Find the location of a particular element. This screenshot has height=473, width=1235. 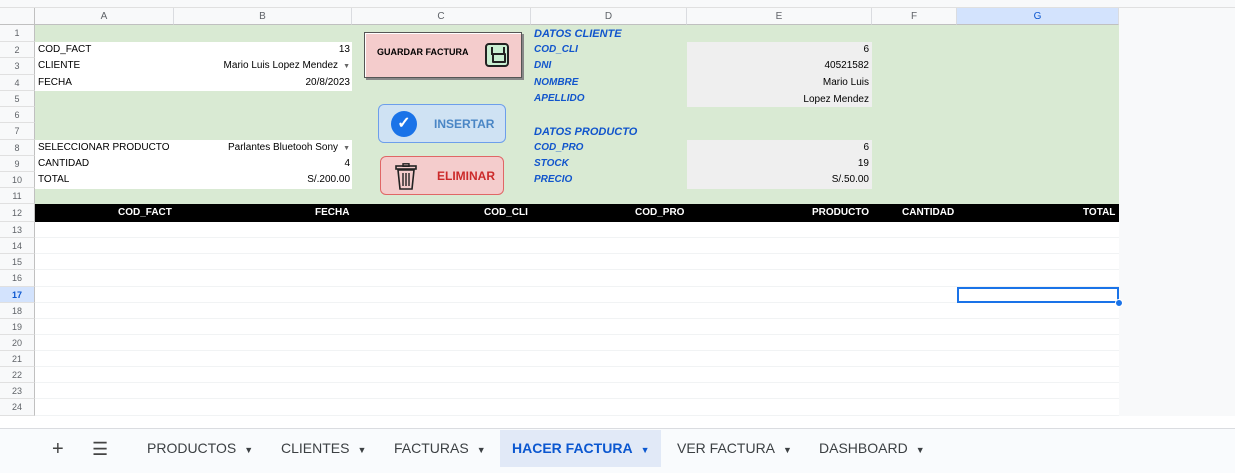

tab-label: PRODUCTOS is located at coordinates (192, 448).